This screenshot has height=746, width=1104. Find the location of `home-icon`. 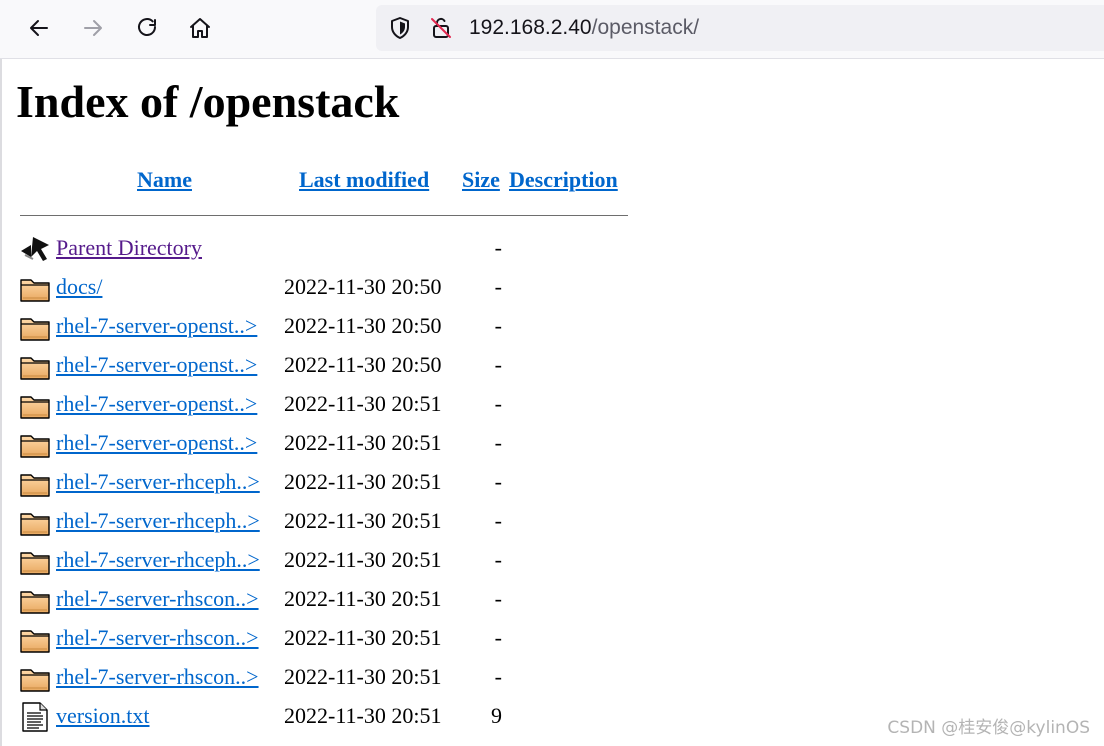

home-icon is located at coordinates (200, 28).